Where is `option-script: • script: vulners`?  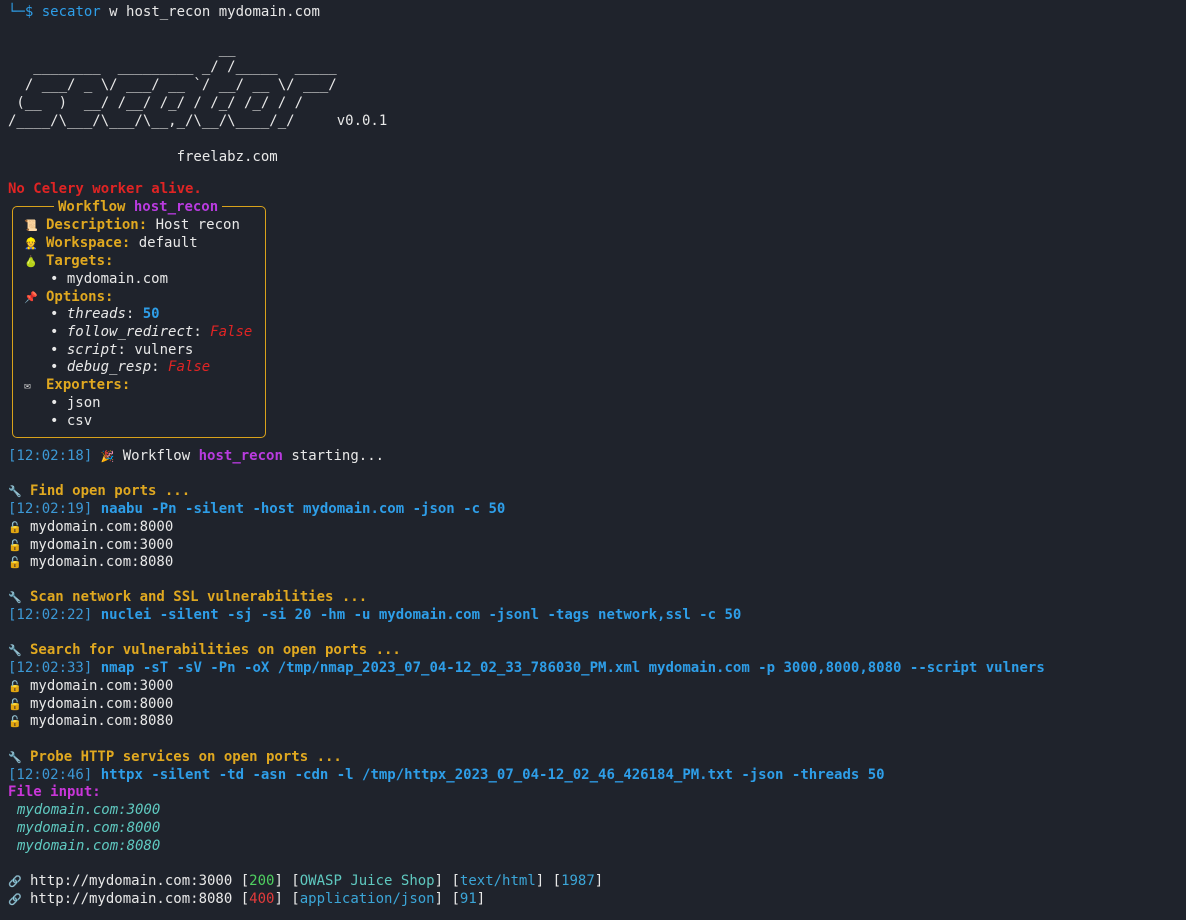 option-script: • script: vulners is located at coordinates (122, 350).